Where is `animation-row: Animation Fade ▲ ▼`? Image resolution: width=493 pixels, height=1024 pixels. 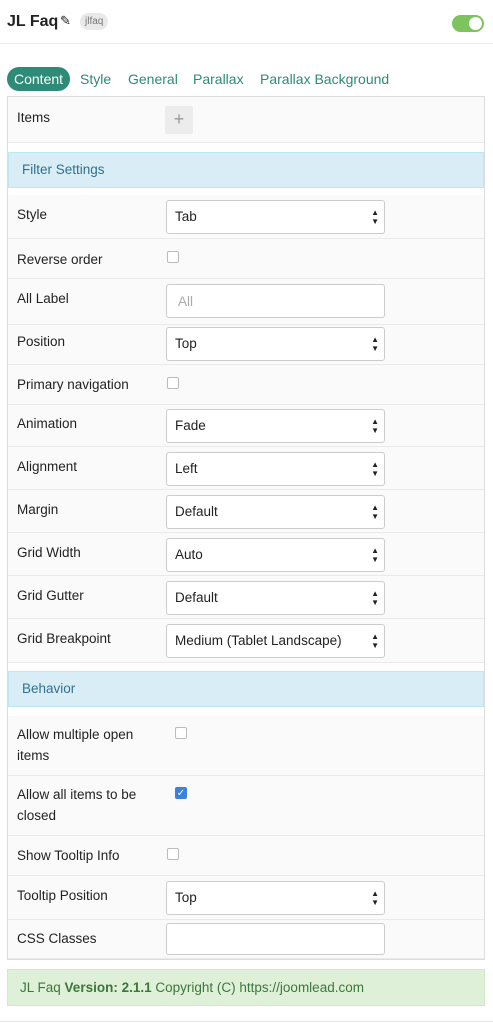 animation-row: Animation Fade ▲ ▼ is located at coordinates (246, 426).